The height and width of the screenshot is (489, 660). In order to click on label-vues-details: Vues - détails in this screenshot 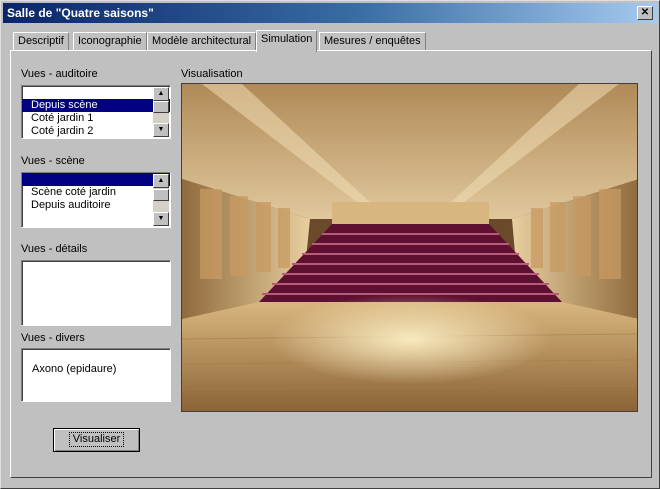, I will do `click(54, 249)`.